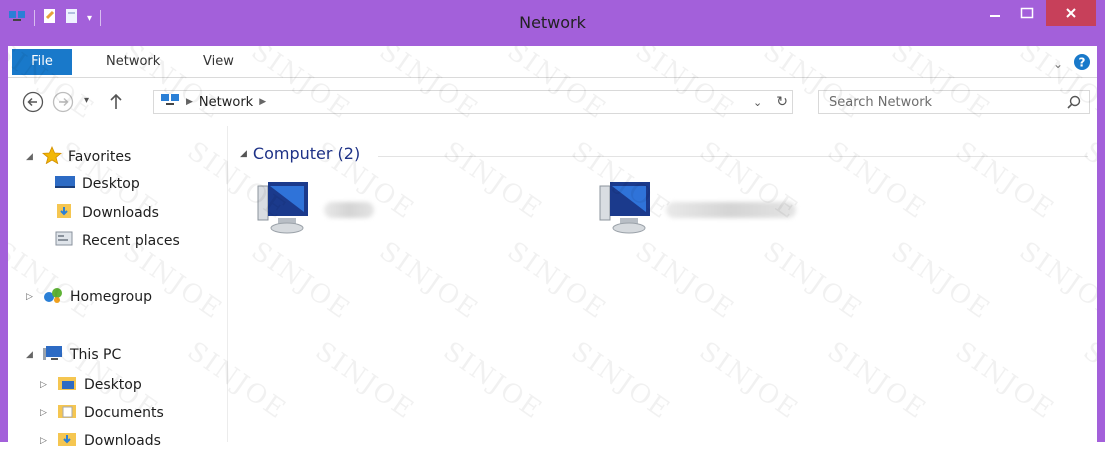 The height and width of the screenshot is (452, 1105). What do you see at coordinates (1058, 64) in the screenshot?
I see `expand-ribbon-icon: ⌄` at bounding box center [1058, 64].